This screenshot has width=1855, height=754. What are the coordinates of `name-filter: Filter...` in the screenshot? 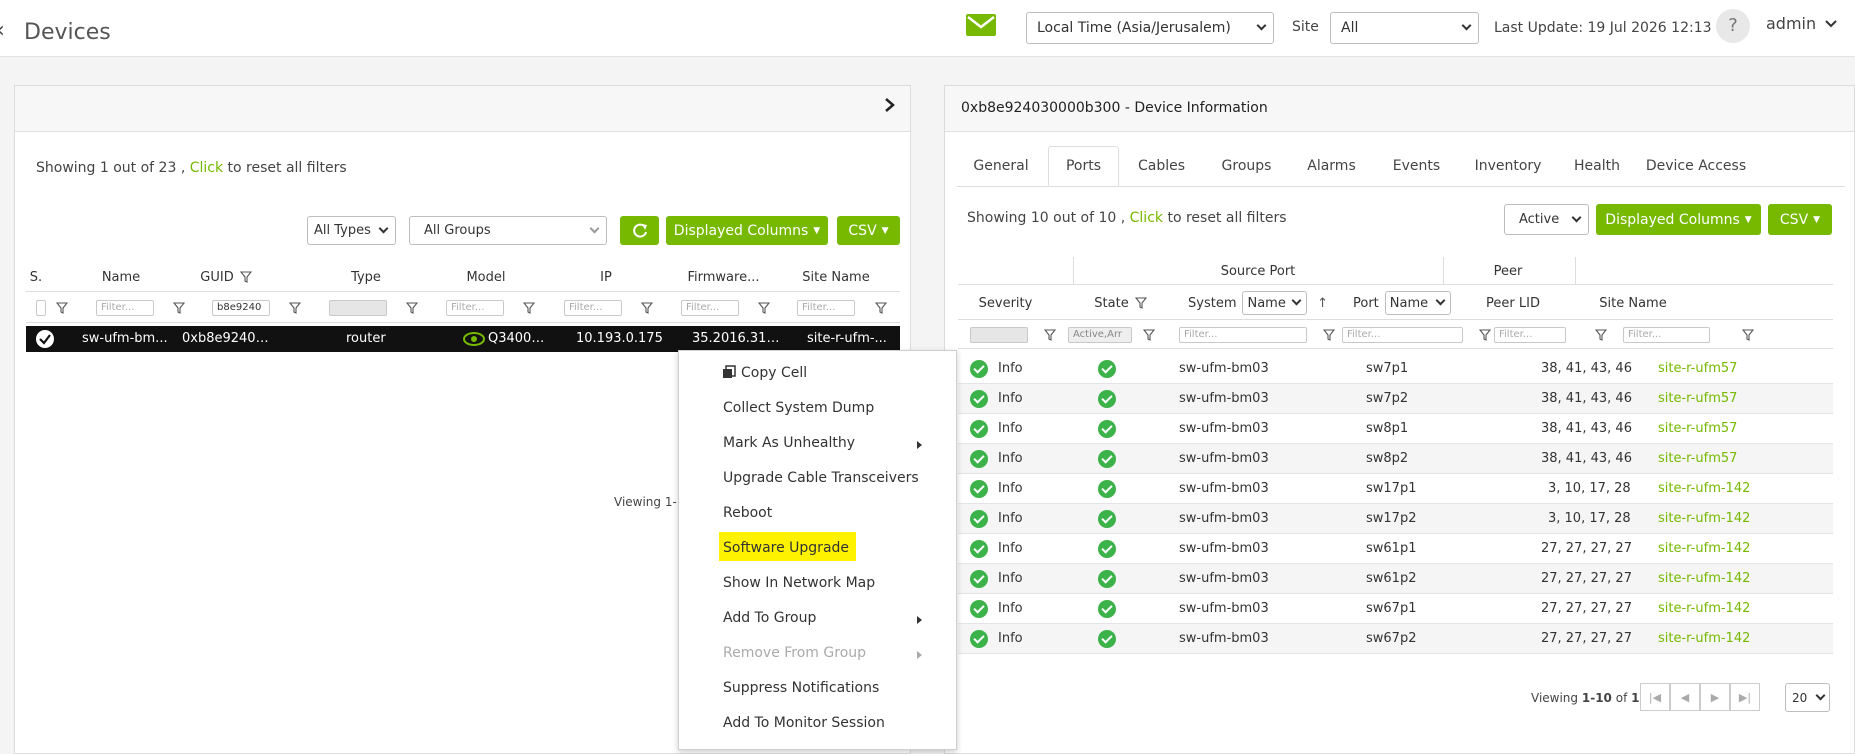 It's located at (125, 308).